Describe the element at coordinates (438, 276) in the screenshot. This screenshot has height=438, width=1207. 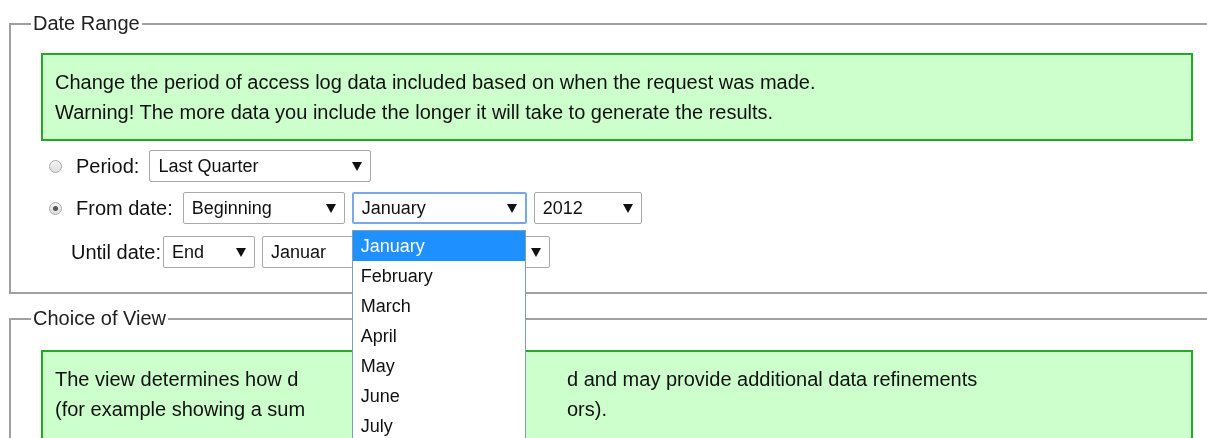
I see `dropdown-option: February` at that location.